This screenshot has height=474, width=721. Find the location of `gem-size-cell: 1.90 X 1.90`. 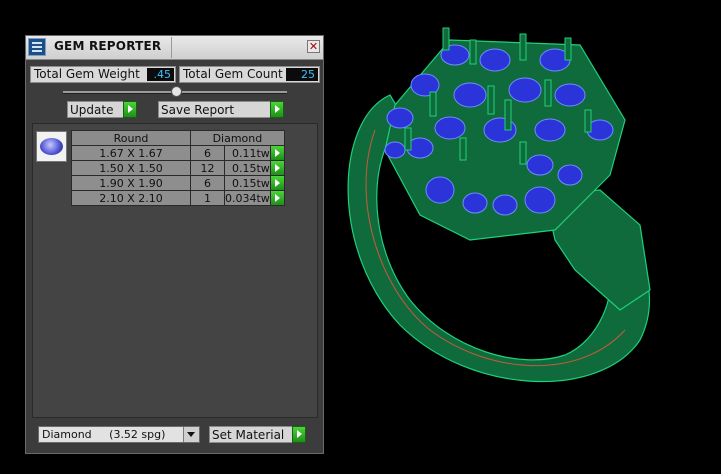

gem-size-cell: 1.90 X 1.90 is located at coordinates (131, 183).